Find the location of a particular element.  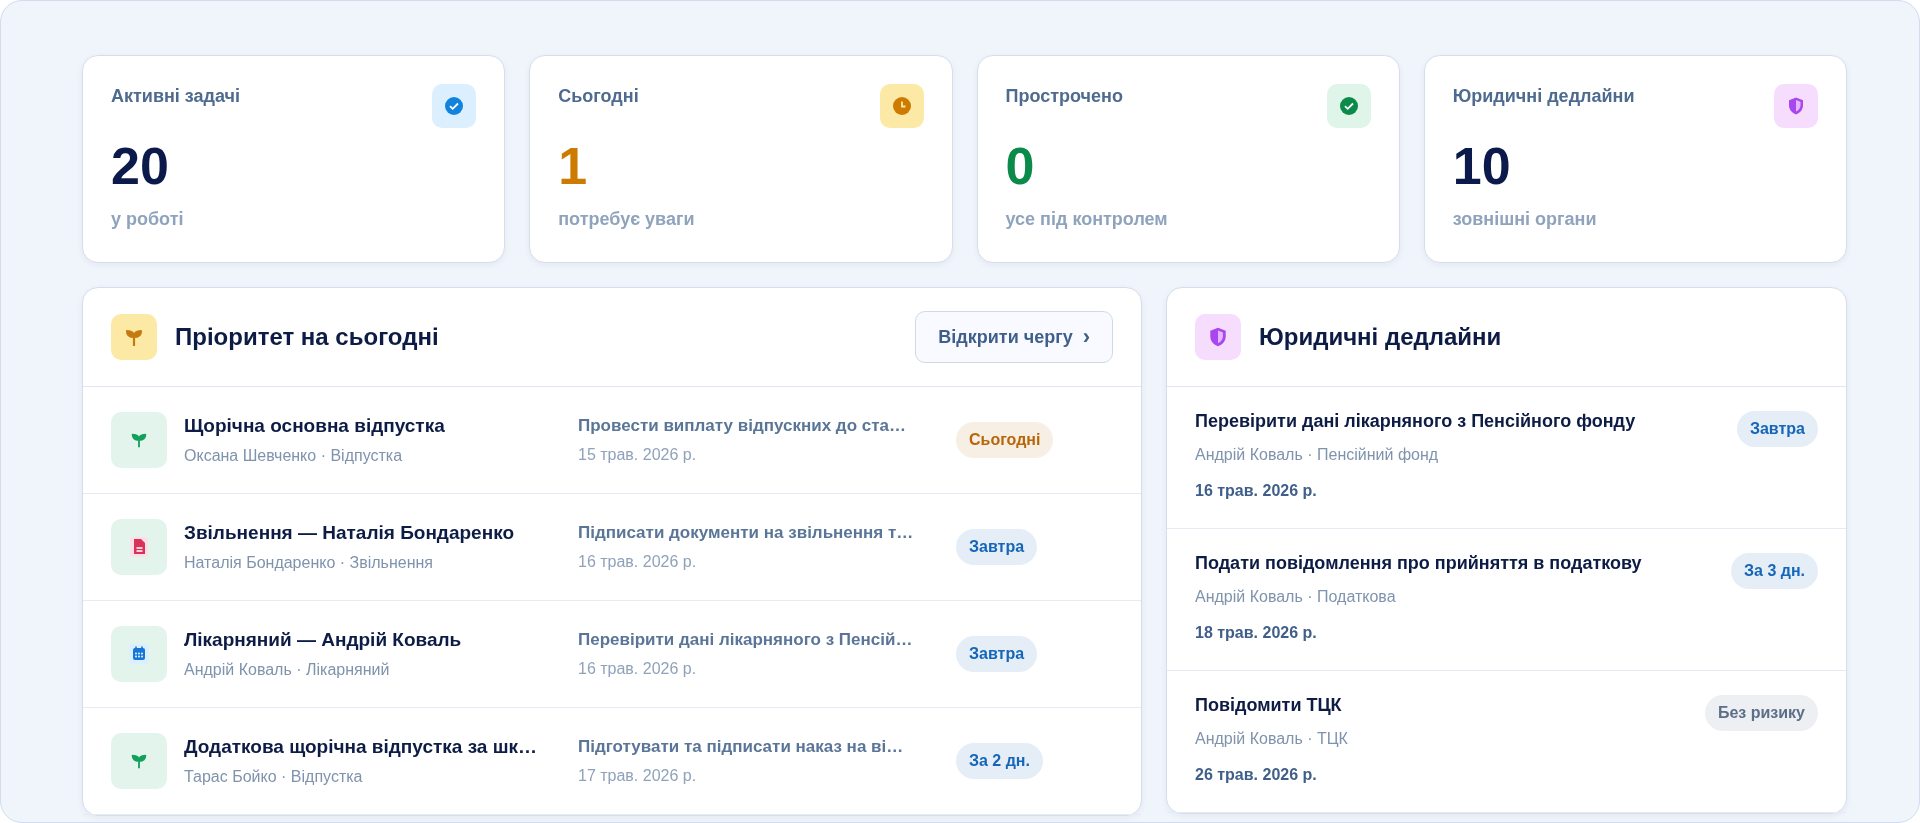

deadline-meta: Андрій Коваль · Податкова is located at coordinates (1296, 597).